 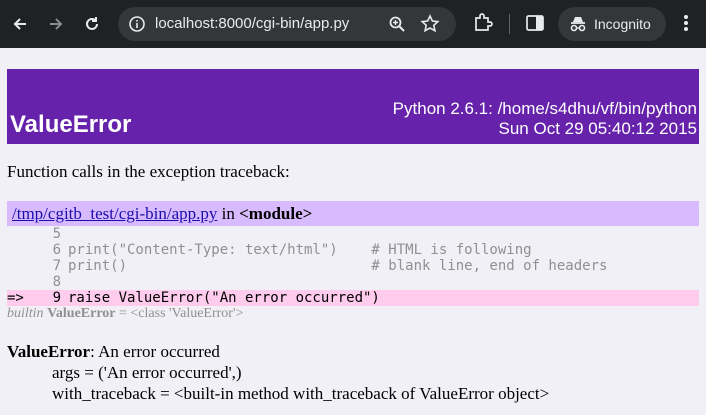 What do you see at coordinates (276, 213) in the screenshot?
I see `frame-function: <module>` at bounding box center [276, 213].